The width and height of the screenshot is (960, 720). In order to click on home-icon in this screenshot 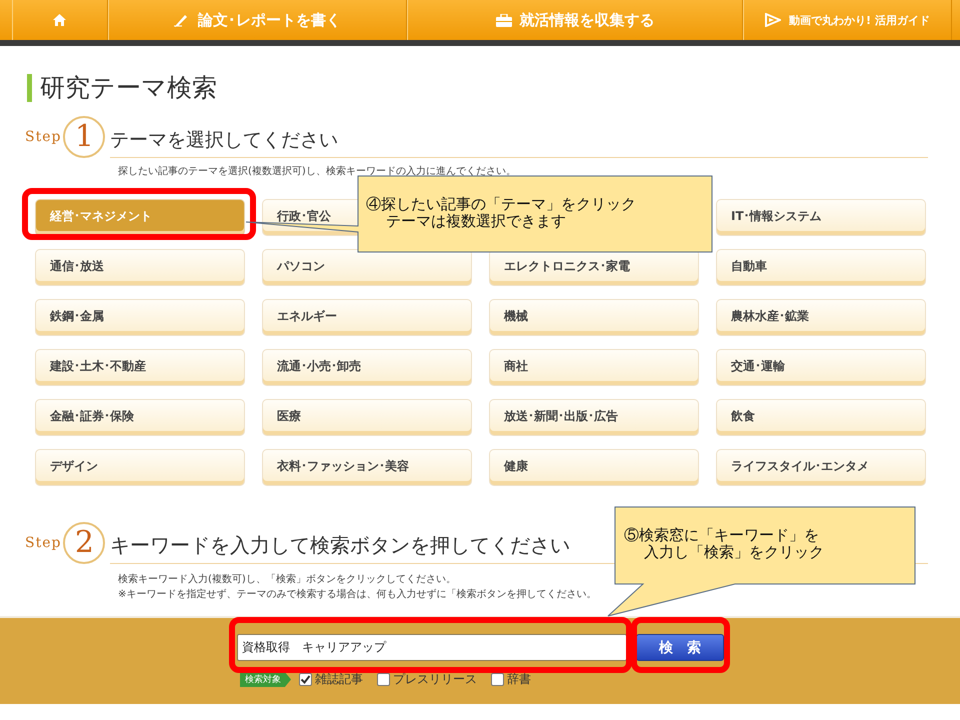, I will do `click(59, 20)`.